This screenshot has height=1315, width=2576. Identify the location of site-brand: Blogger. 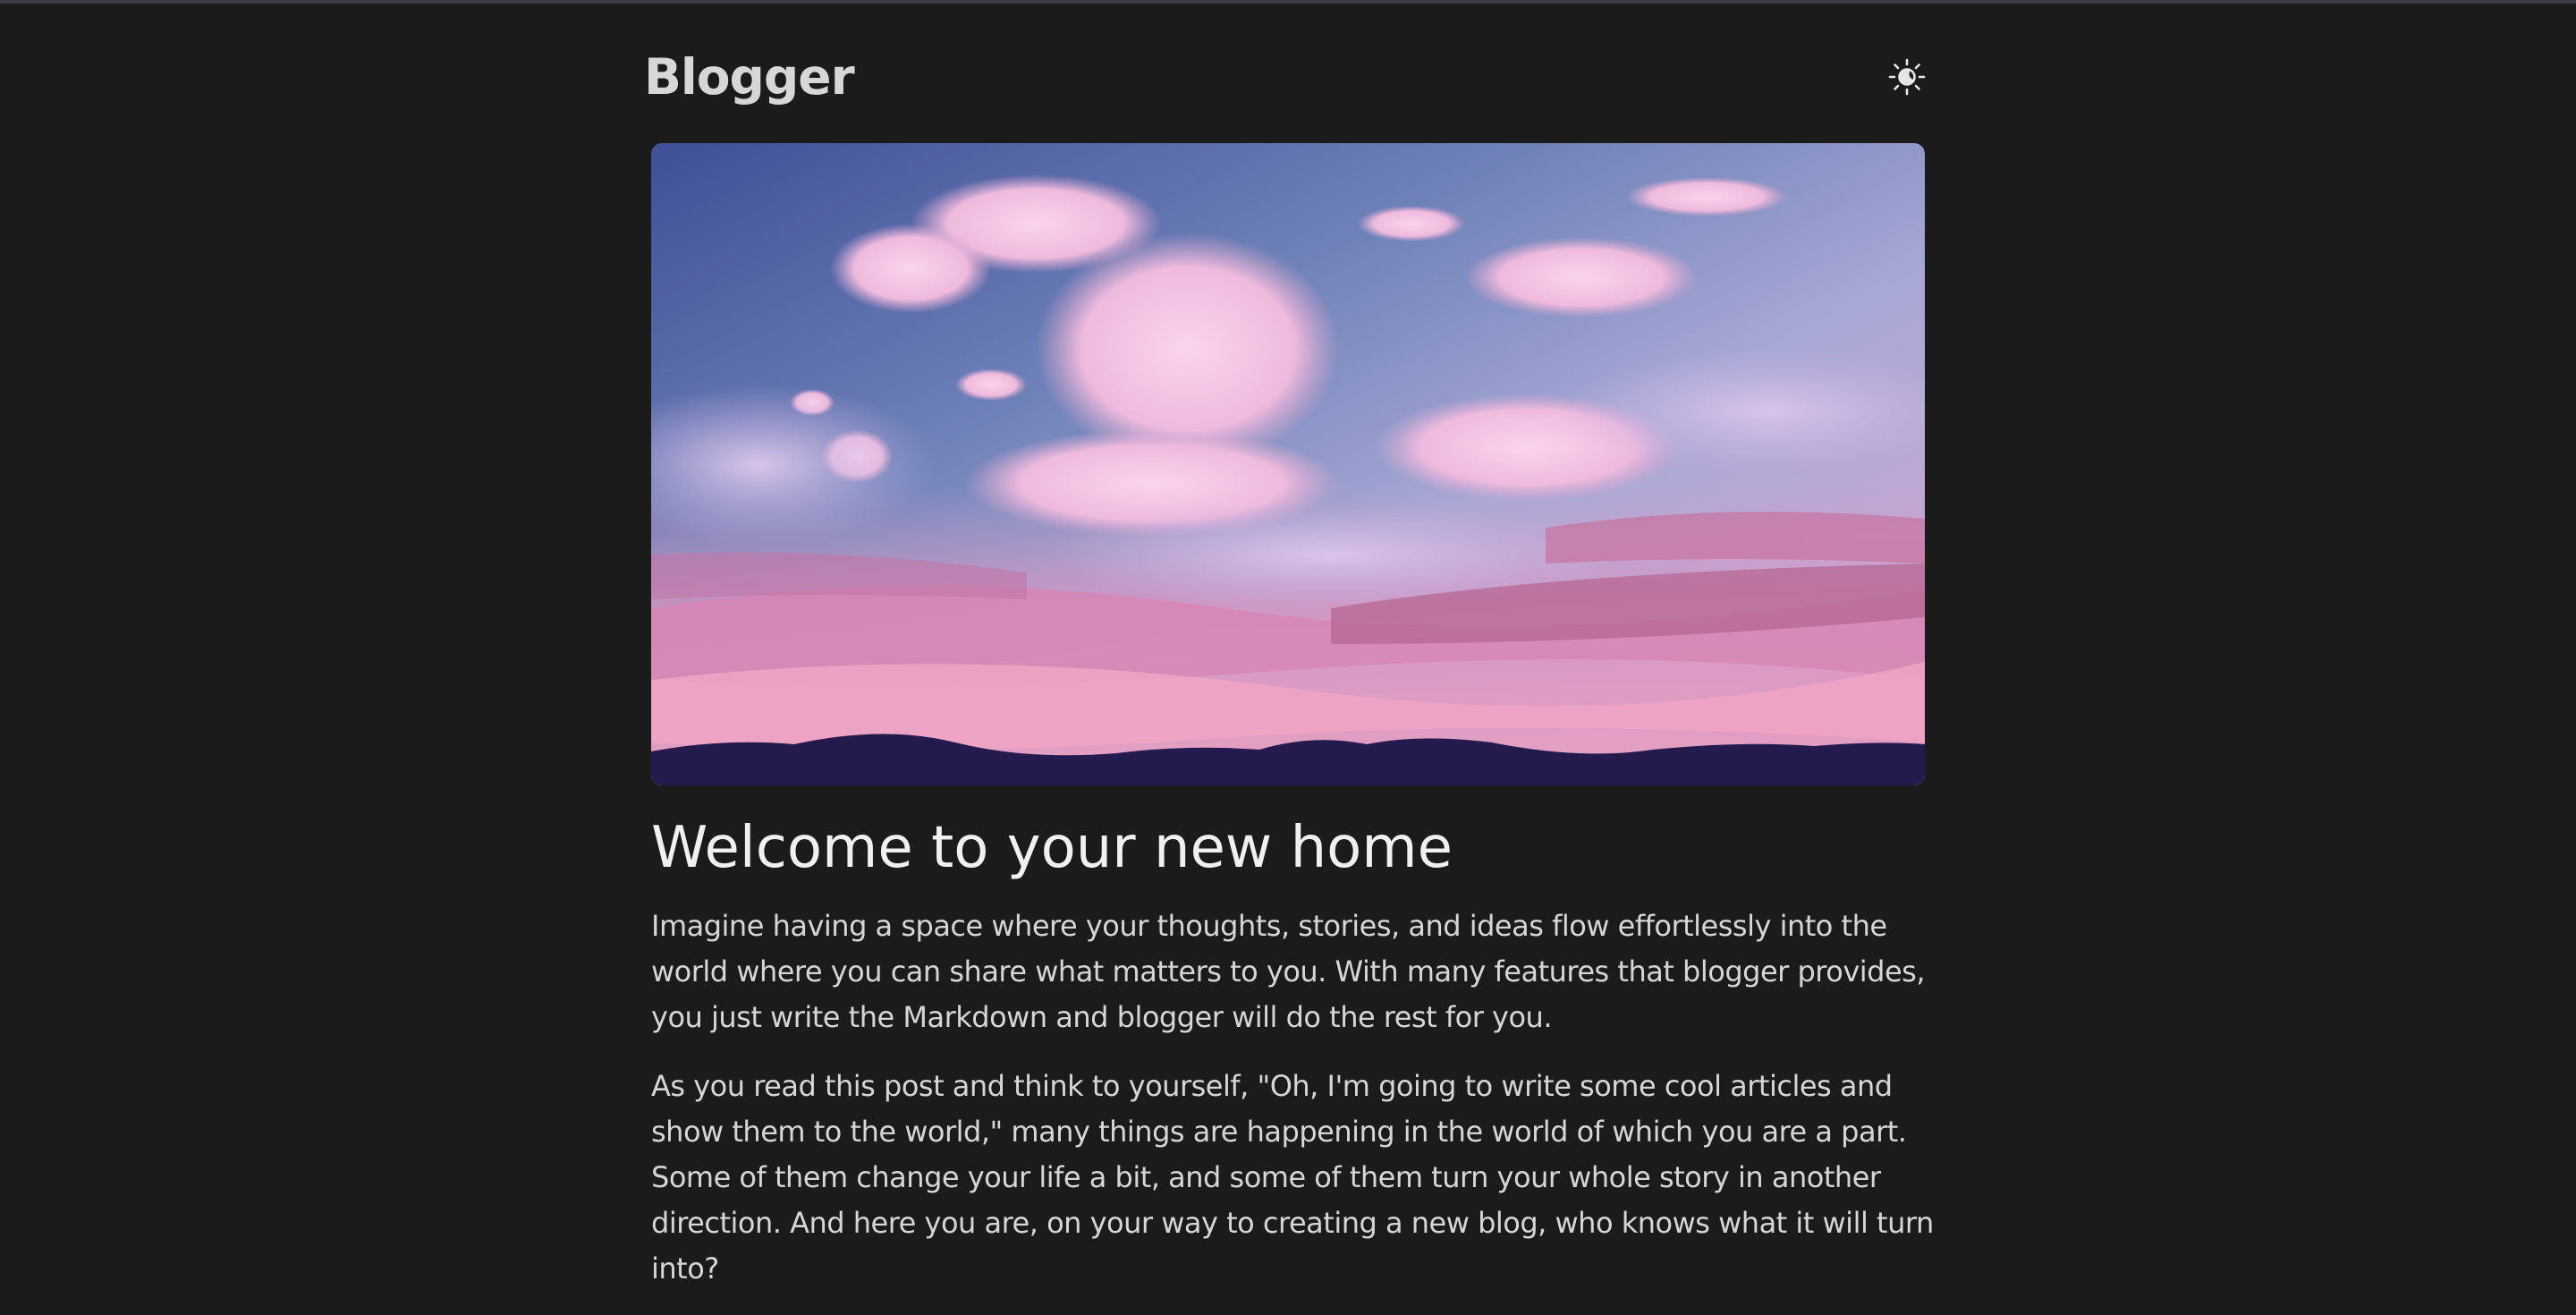
(749, 77).